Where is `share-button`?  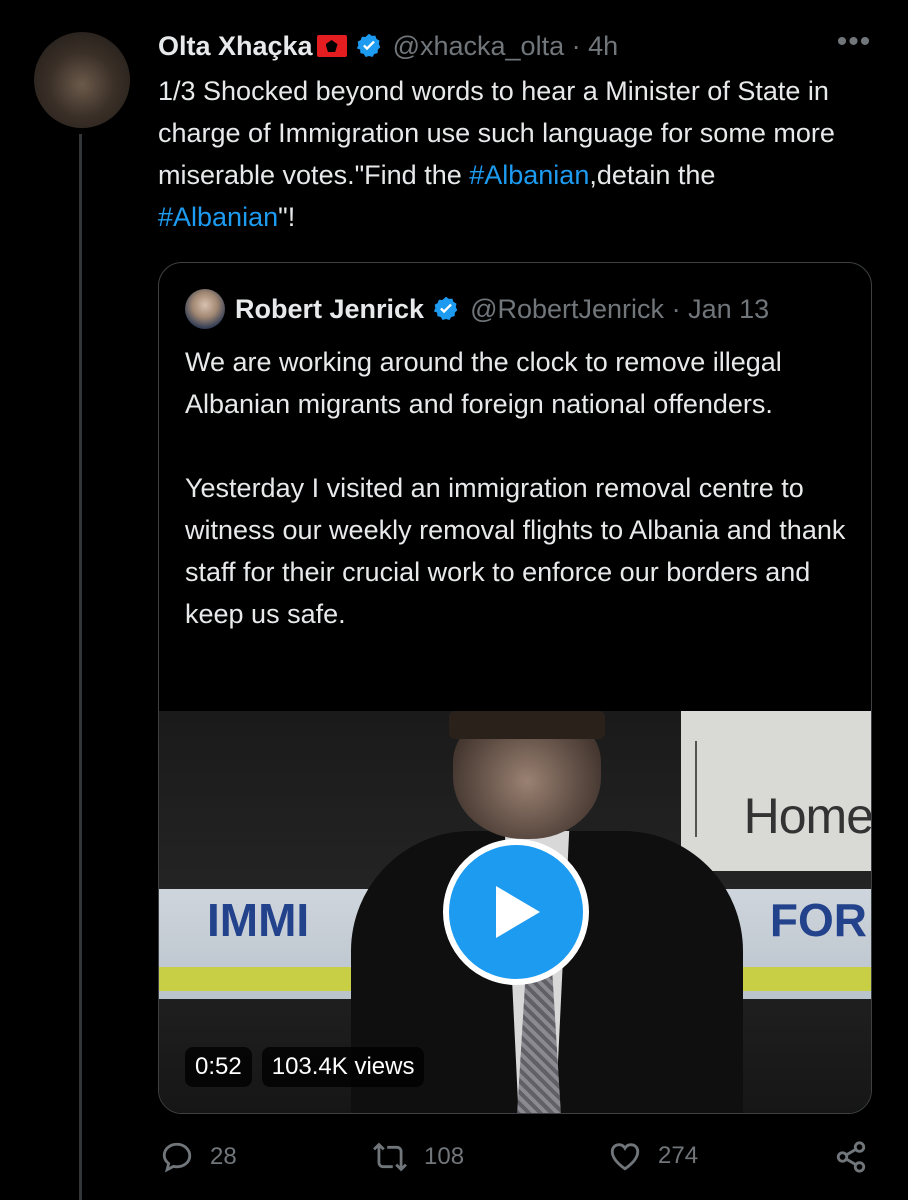 share-button is located at coordinates (851, 1157).